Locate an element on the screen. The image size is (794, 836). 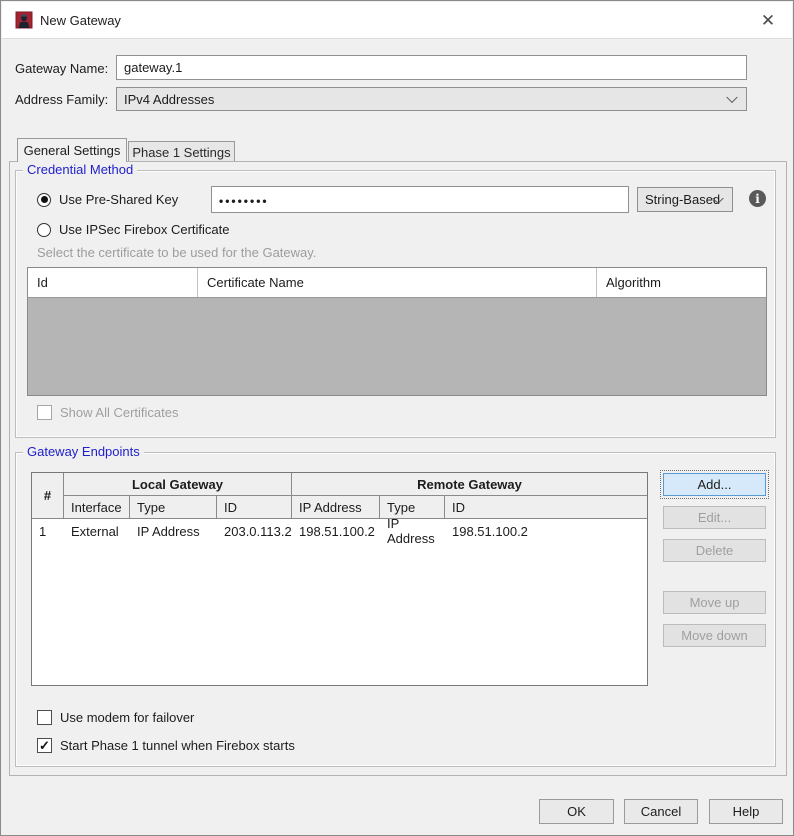
close-icon: ✕ is located at coordinates (768, 21).